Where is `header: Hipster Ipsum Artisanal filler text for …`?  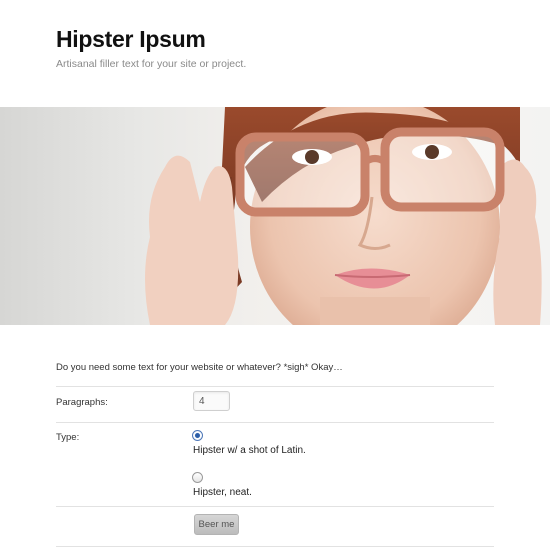 header: Hipster Ipsum Artisanal filler text for … is located at coordinates (151, 48).